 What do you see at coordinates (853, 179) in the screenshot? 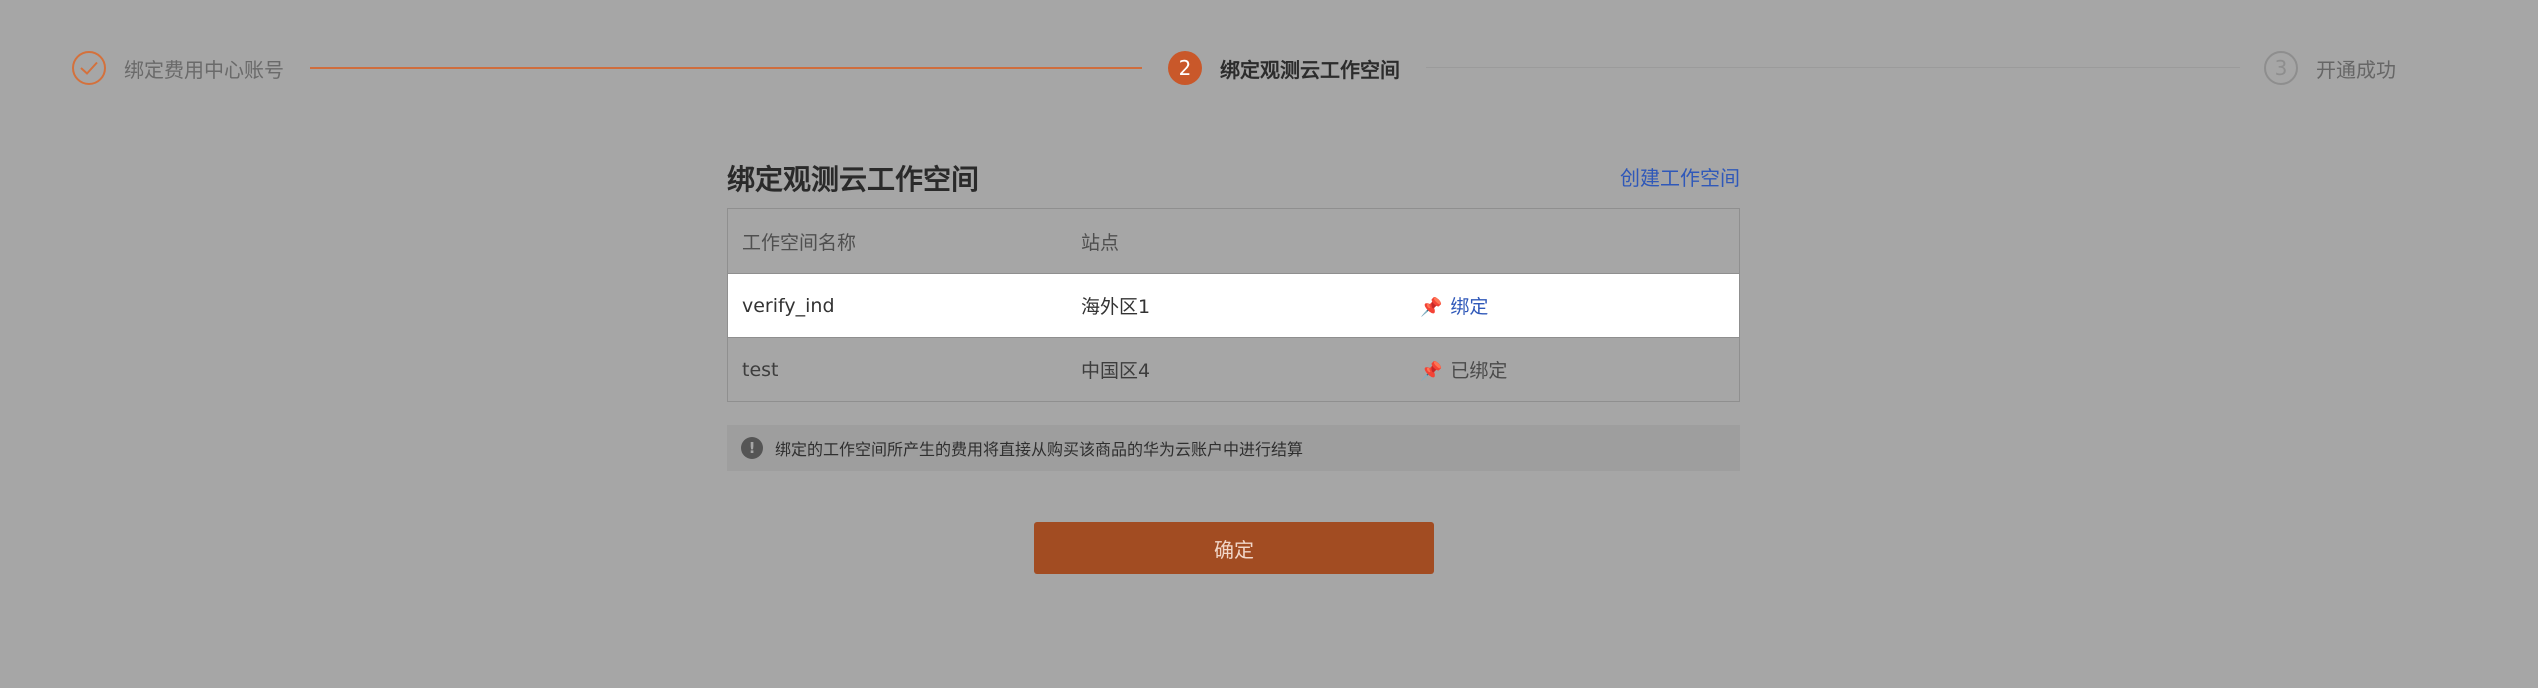
I see `page-title: 绑定观测云工作空间` at bounding box center [853, 179].